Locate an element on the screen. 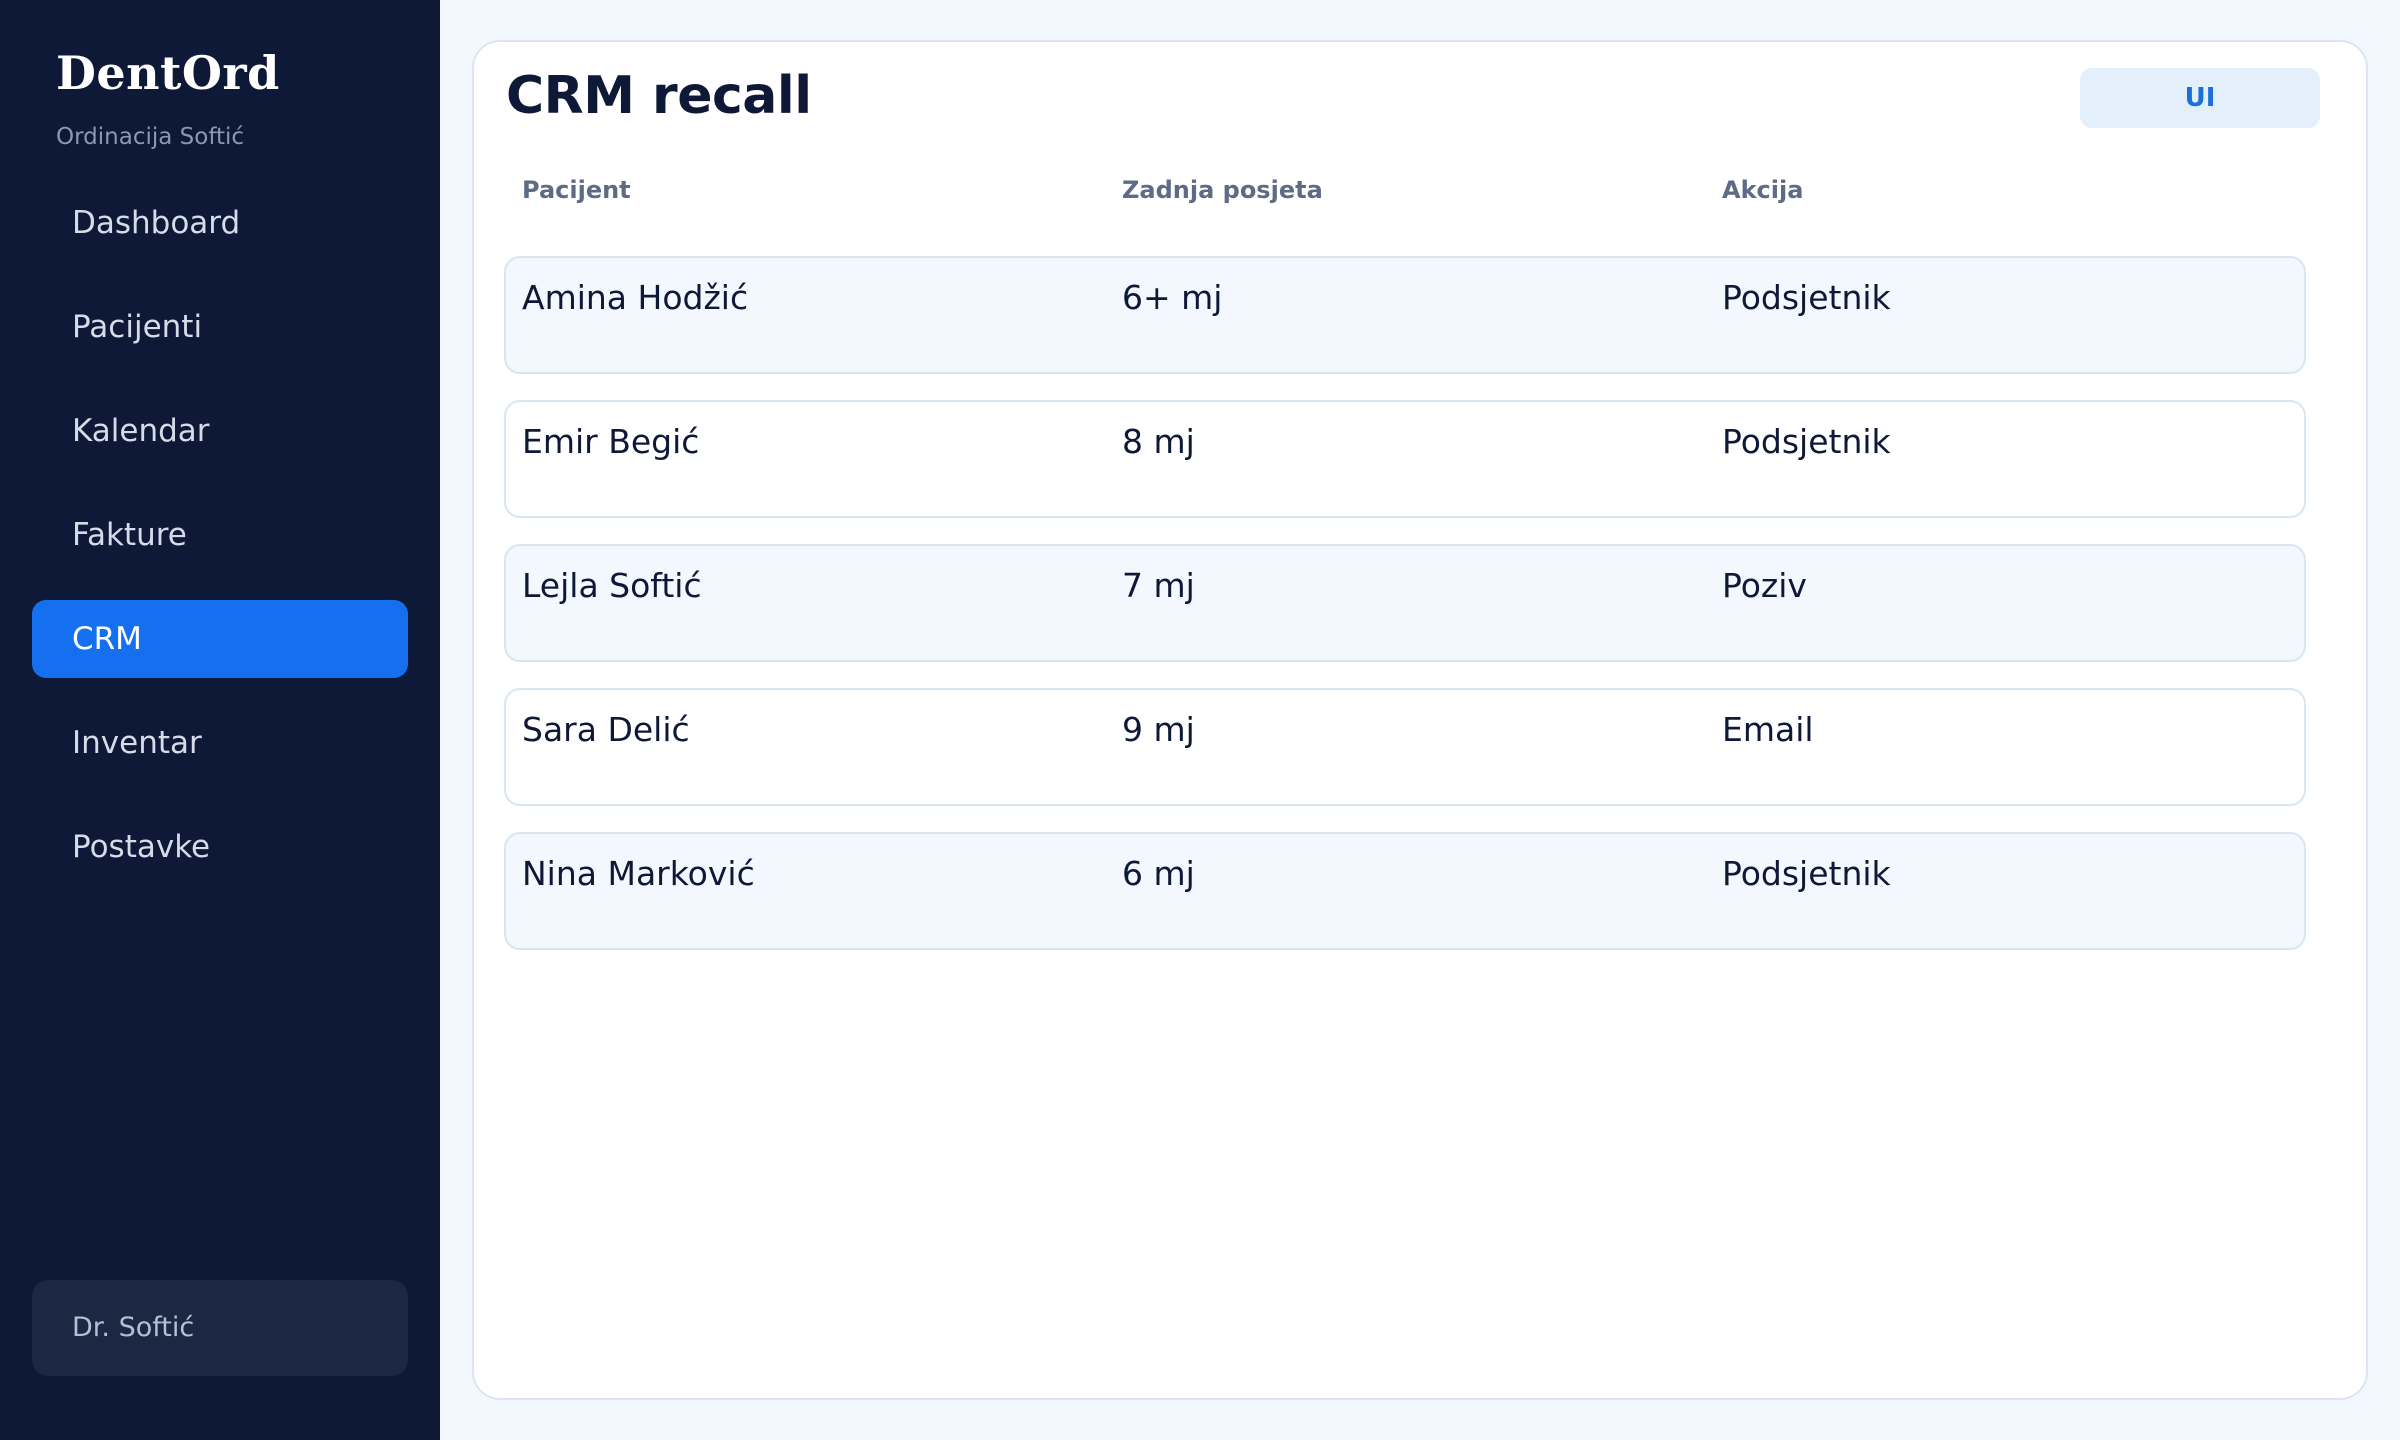  sidebar-item-label: Kalendar is located at coordinates (141, 431).